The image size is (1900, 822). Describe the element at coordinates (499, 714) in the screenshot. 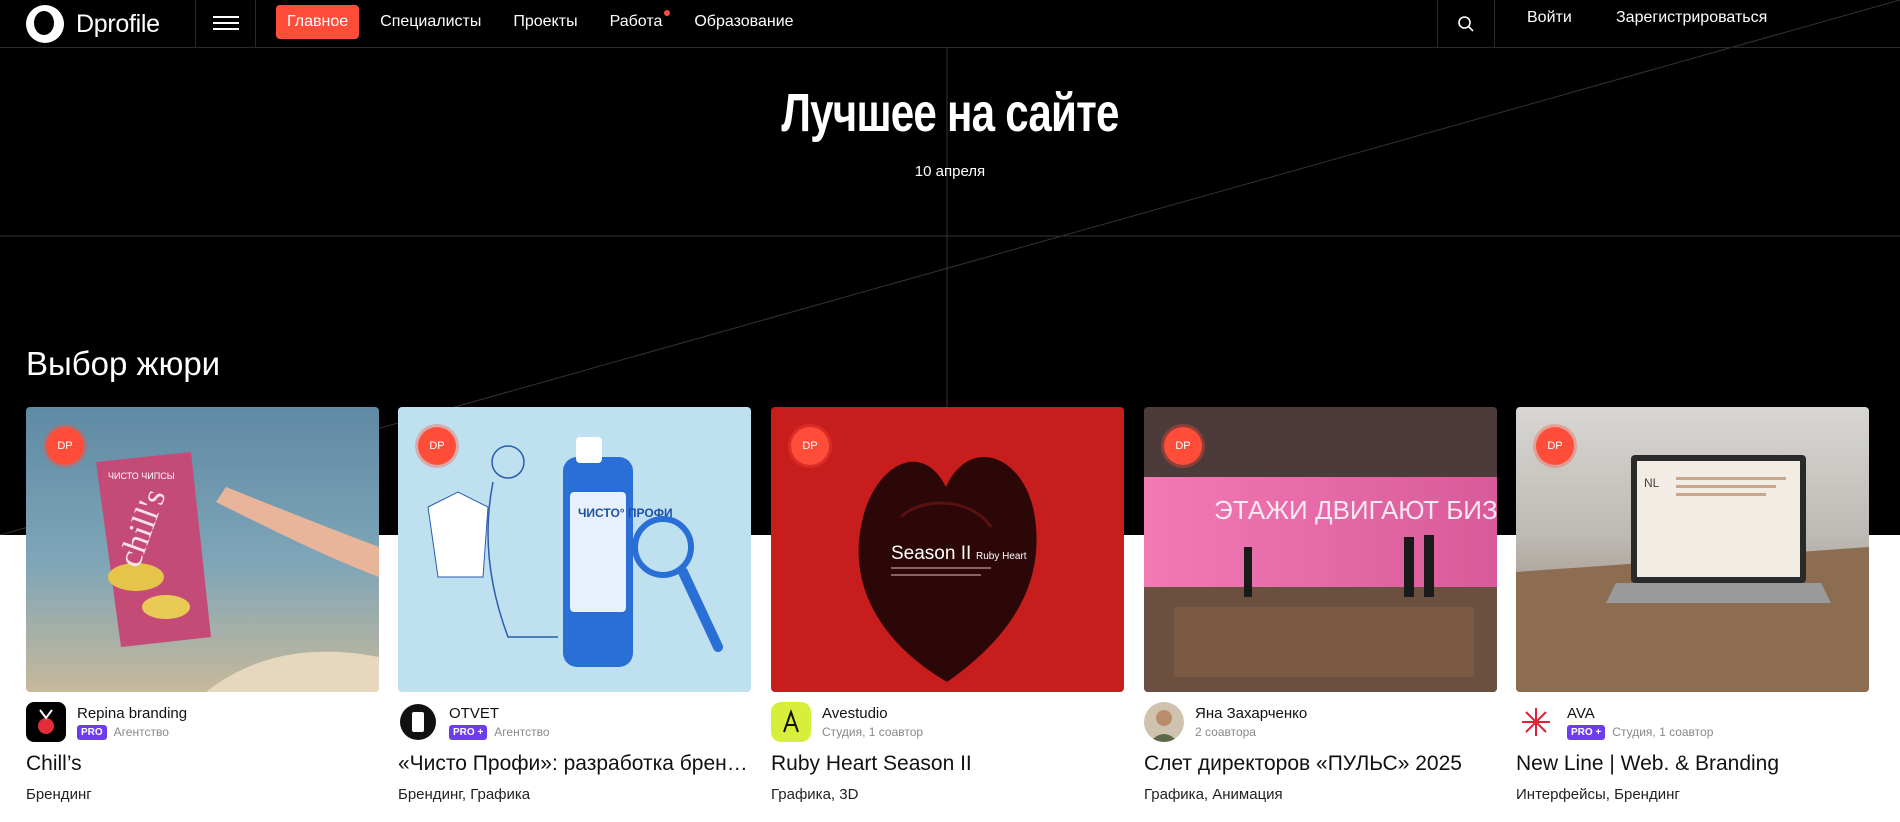

I see `author-name: OTVET` at that location.